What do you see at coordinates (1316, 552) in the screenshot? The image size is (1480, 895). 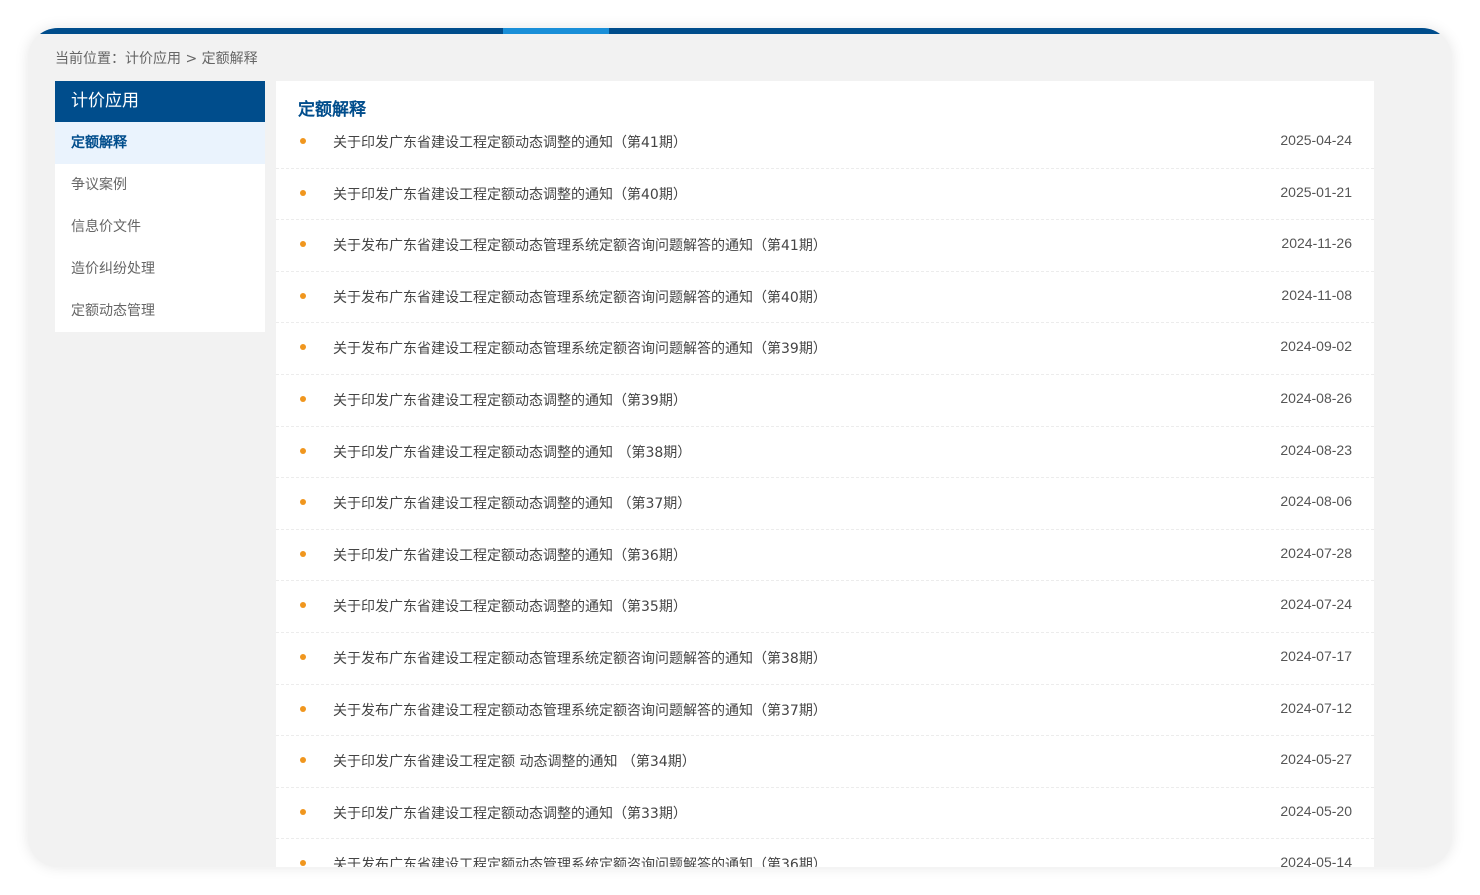 I see `article-date: 2024-07-28` at bounding box center [1316, 552].